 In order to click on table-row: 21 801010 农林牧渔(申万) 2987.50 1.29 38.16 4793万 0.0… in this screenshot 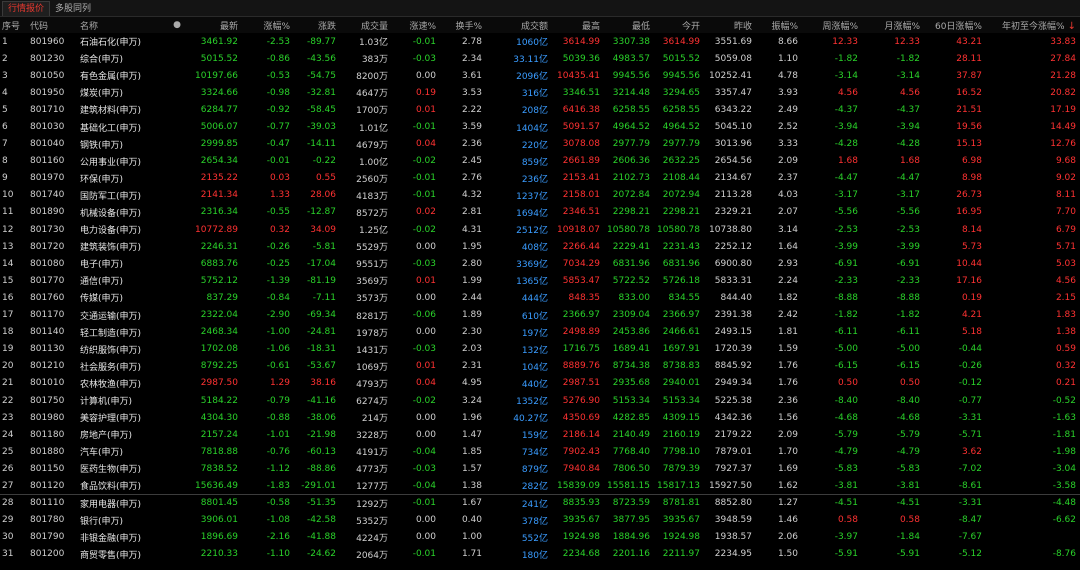, I will do `click(540, 383)`.